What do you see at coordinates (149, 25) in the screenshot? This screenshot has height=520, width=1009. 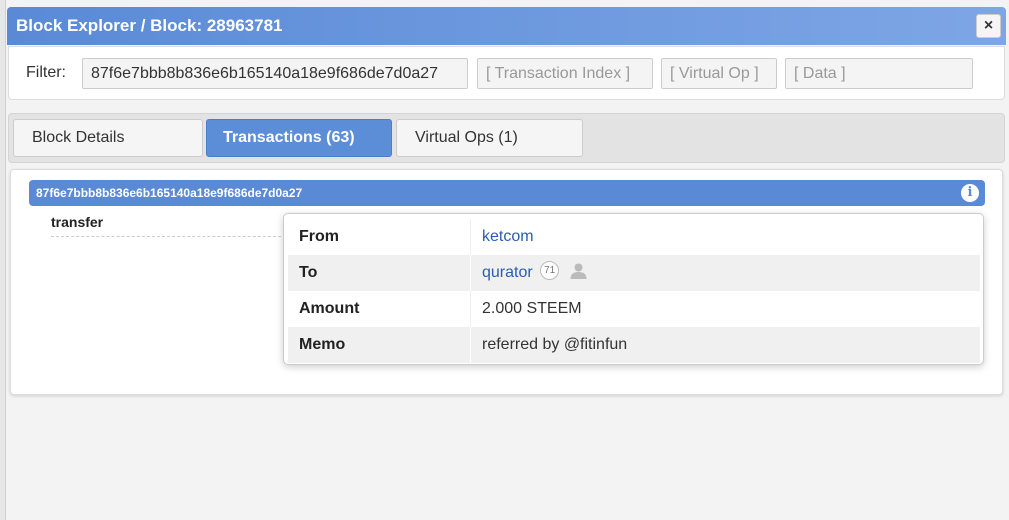 I see `window-title: Block Explorer / Block: 28963781` at bounding box center [149, 25].